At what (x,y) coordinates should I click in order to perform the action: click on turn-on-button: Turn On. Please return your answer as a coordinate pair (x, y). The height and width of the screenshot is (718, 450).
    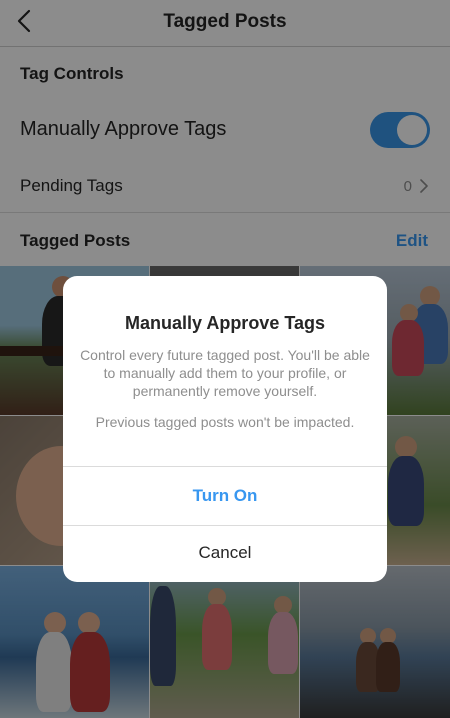
    Looking at the image, I should click on (225, 496).